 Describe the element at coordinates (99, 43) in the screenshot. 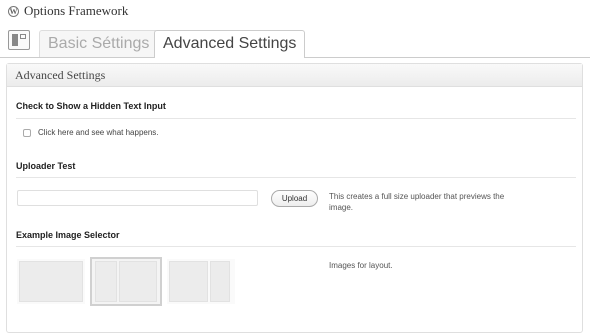

I see `tab-basic-settings: Basic Séttings` at that location.